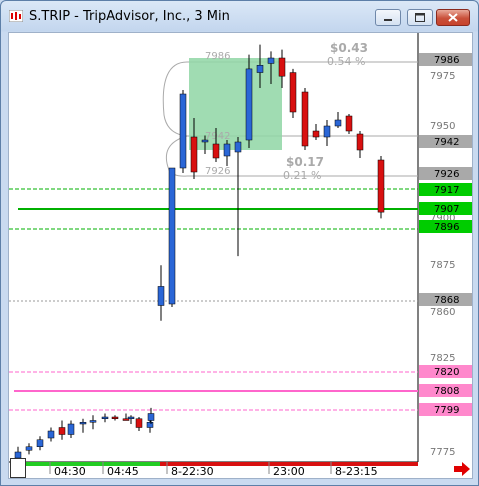 The height and width of the screenshot is (486, 479). Describe the element at coordinates (356, 471) in the screenshot. I see `time-label-8-23:15: 8-23:15` at that location.